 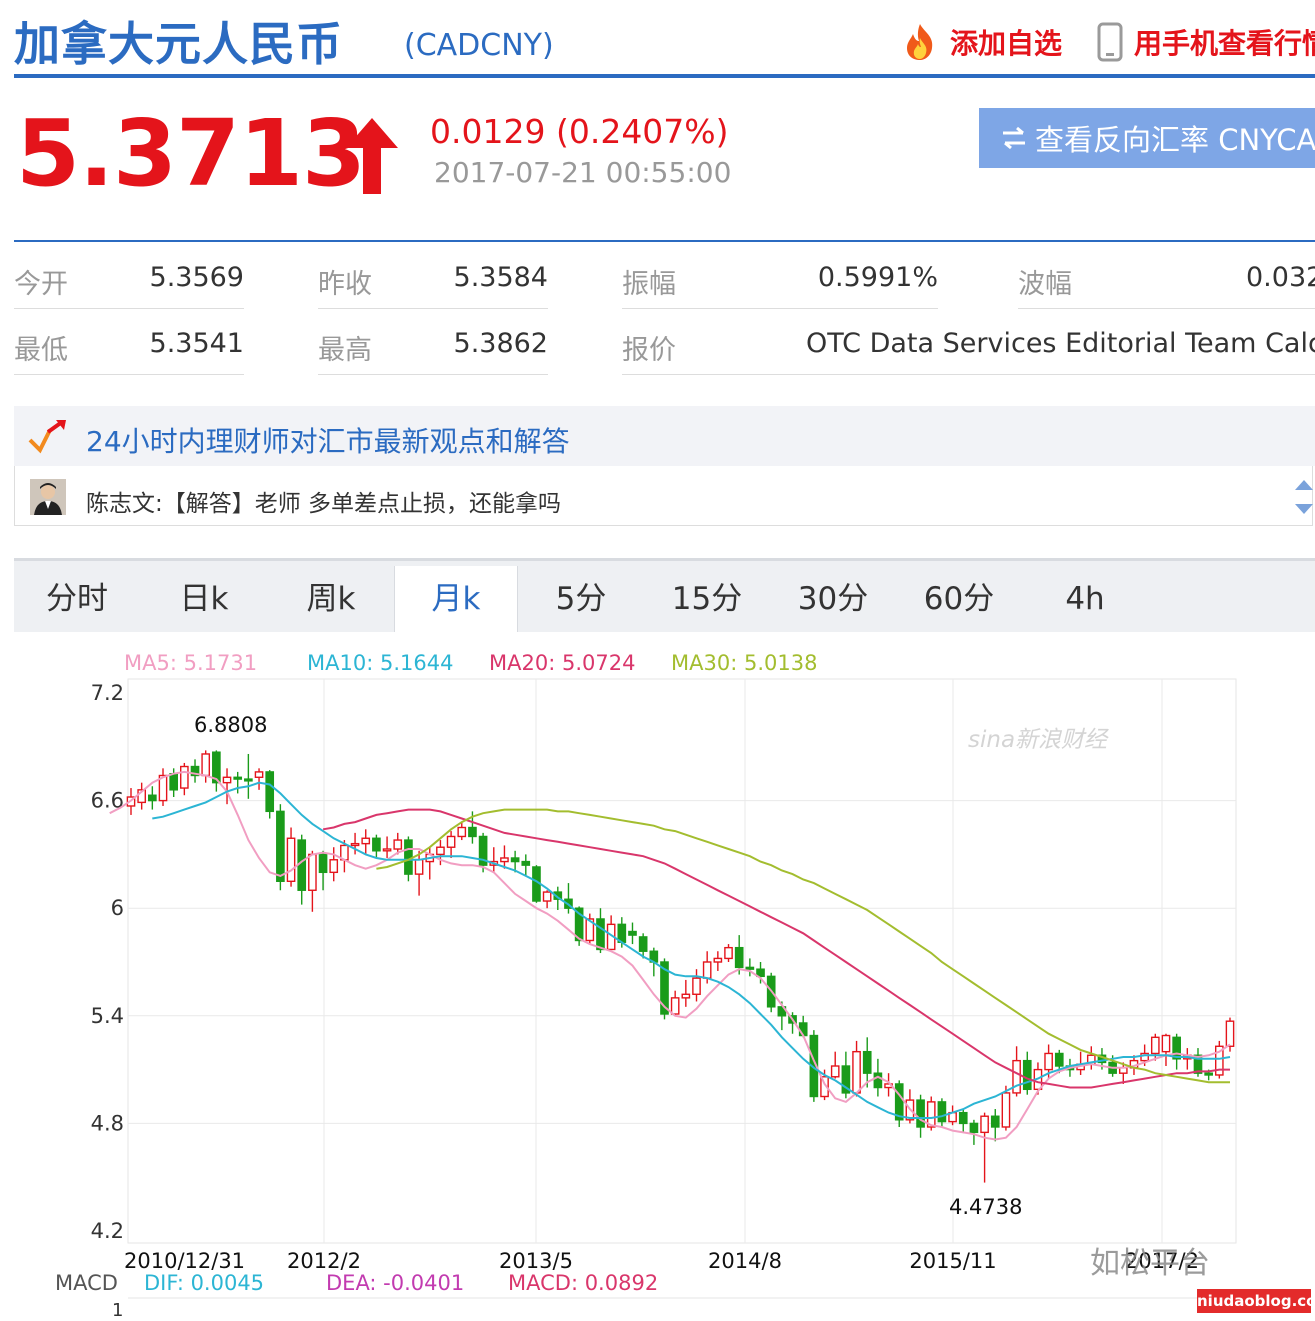 I want to click on ma-line-ma20, so click(x=776, y=948).